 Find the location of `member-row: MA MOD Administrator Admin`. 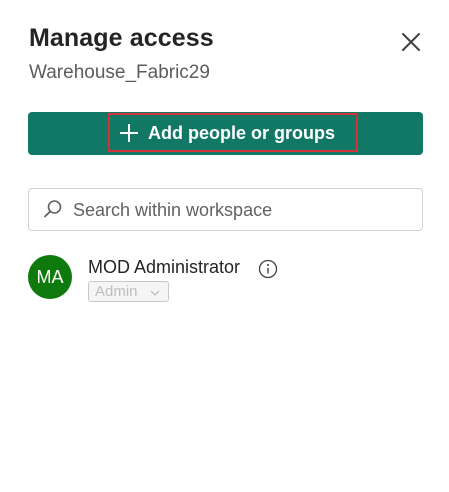

member-row: MA MOD Administrator Admin is located at coordinates (225, 280).